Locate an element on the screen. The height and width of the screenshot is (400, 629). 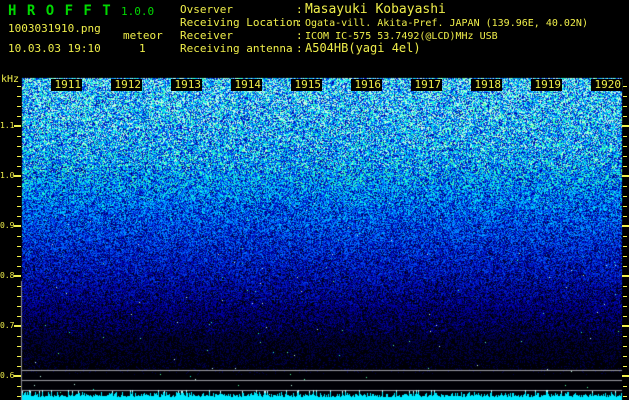
x-time-label: 1911 is located at coordinates (66, 85).